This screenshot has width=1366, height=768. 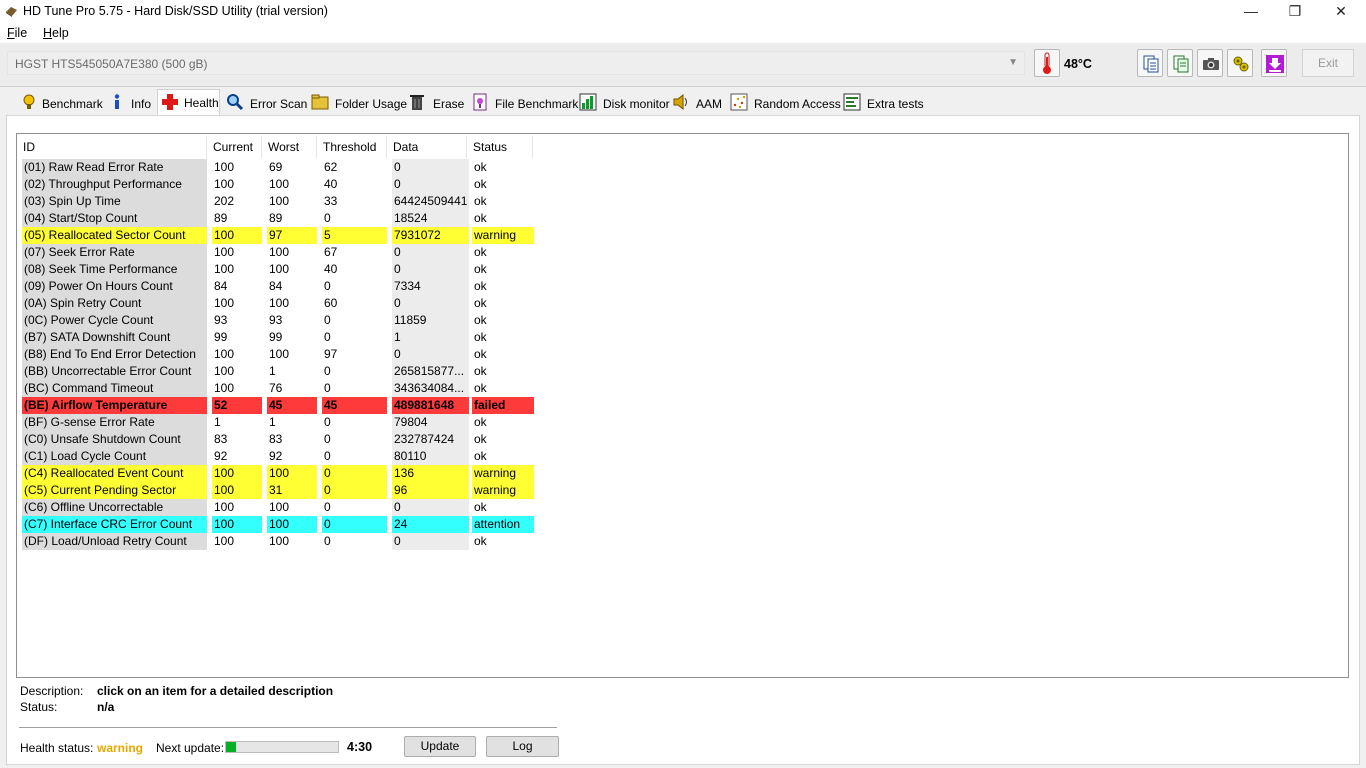 I want to click on table-row: (0A) Spin Retry Count 100 100 60 0 ok, so click(x=278, y=303).